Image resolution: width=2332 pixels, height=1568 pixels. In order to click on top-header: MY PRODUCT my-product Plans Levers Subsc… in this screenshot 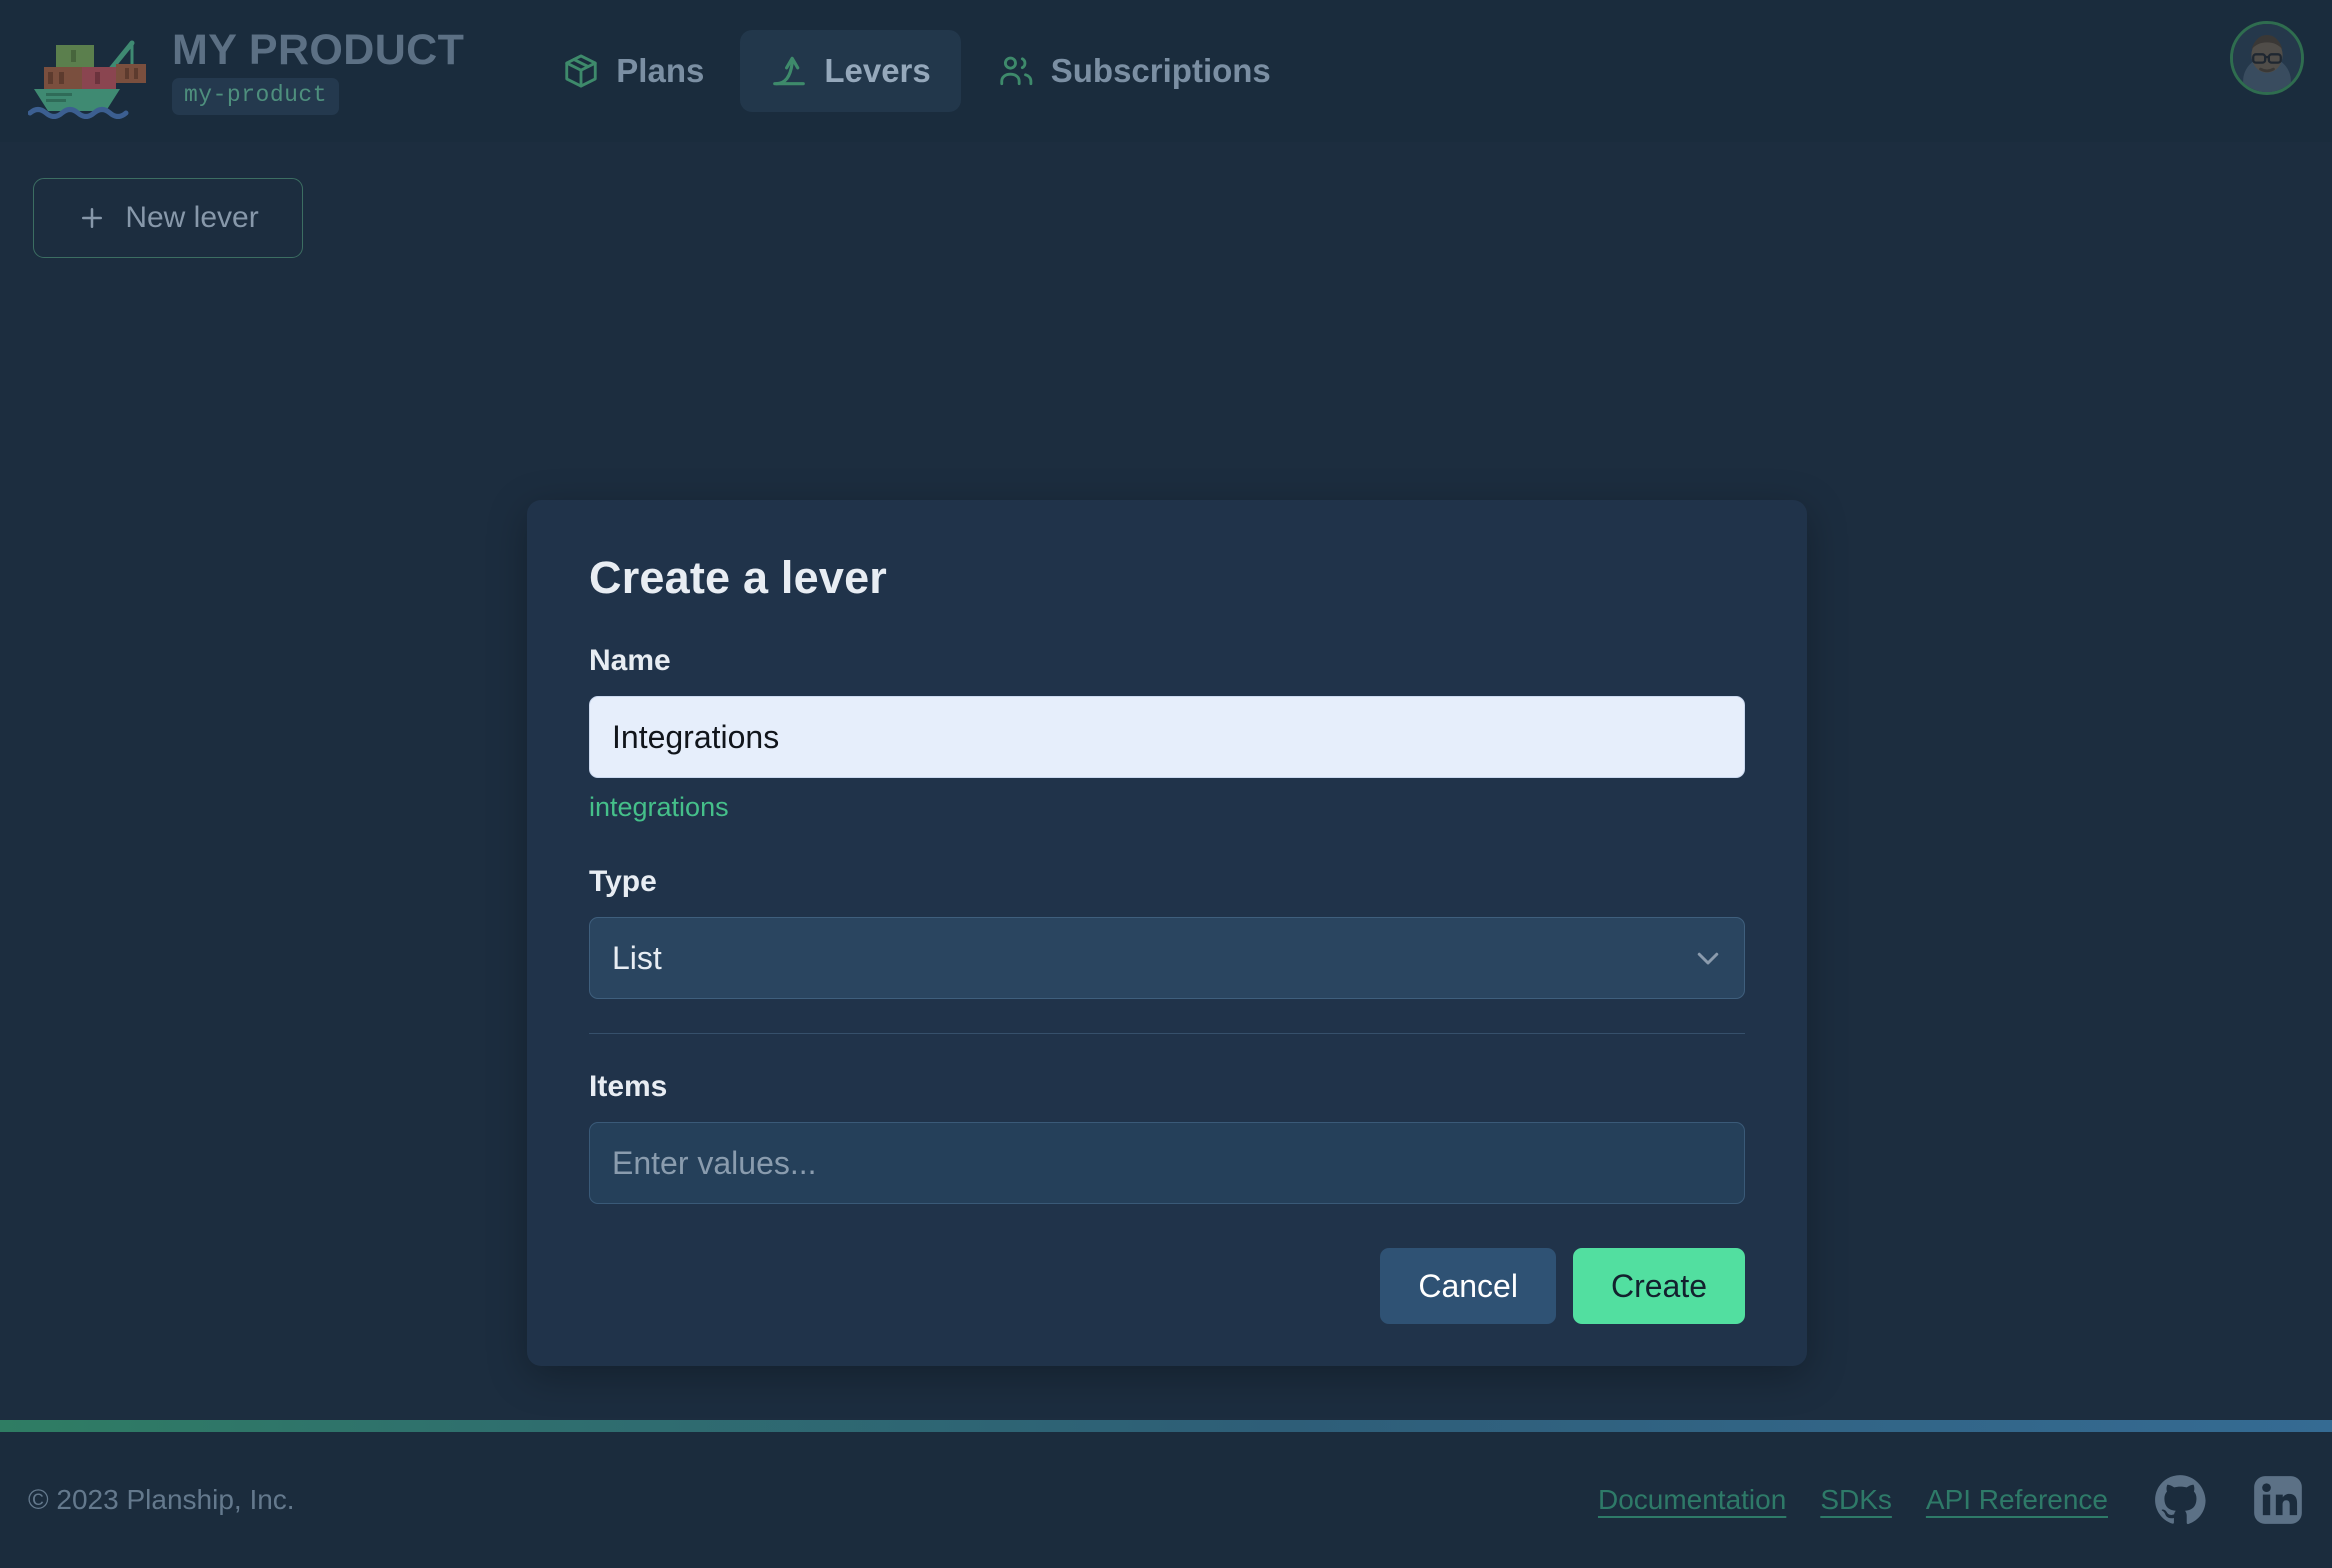, I will do `click(1166, 71)`.